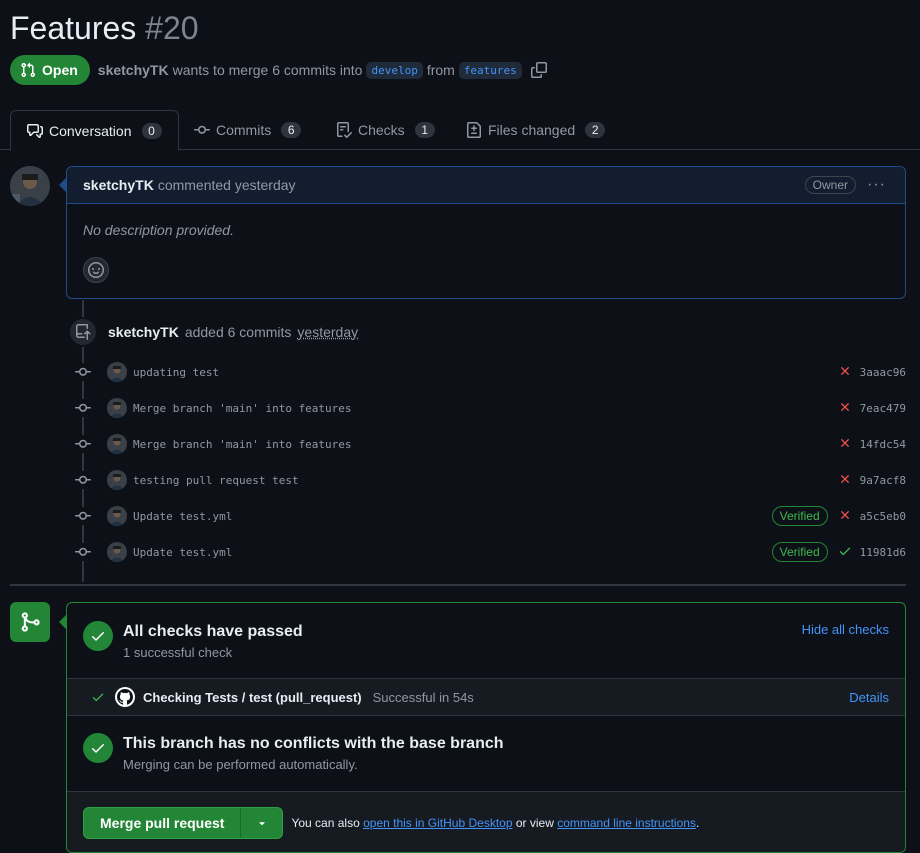 This screenshot has width=920, height=853. What do you see at coordinates (539, 70) in the screenshot?
I see `copy-icon` at bounding box center [539, 70].